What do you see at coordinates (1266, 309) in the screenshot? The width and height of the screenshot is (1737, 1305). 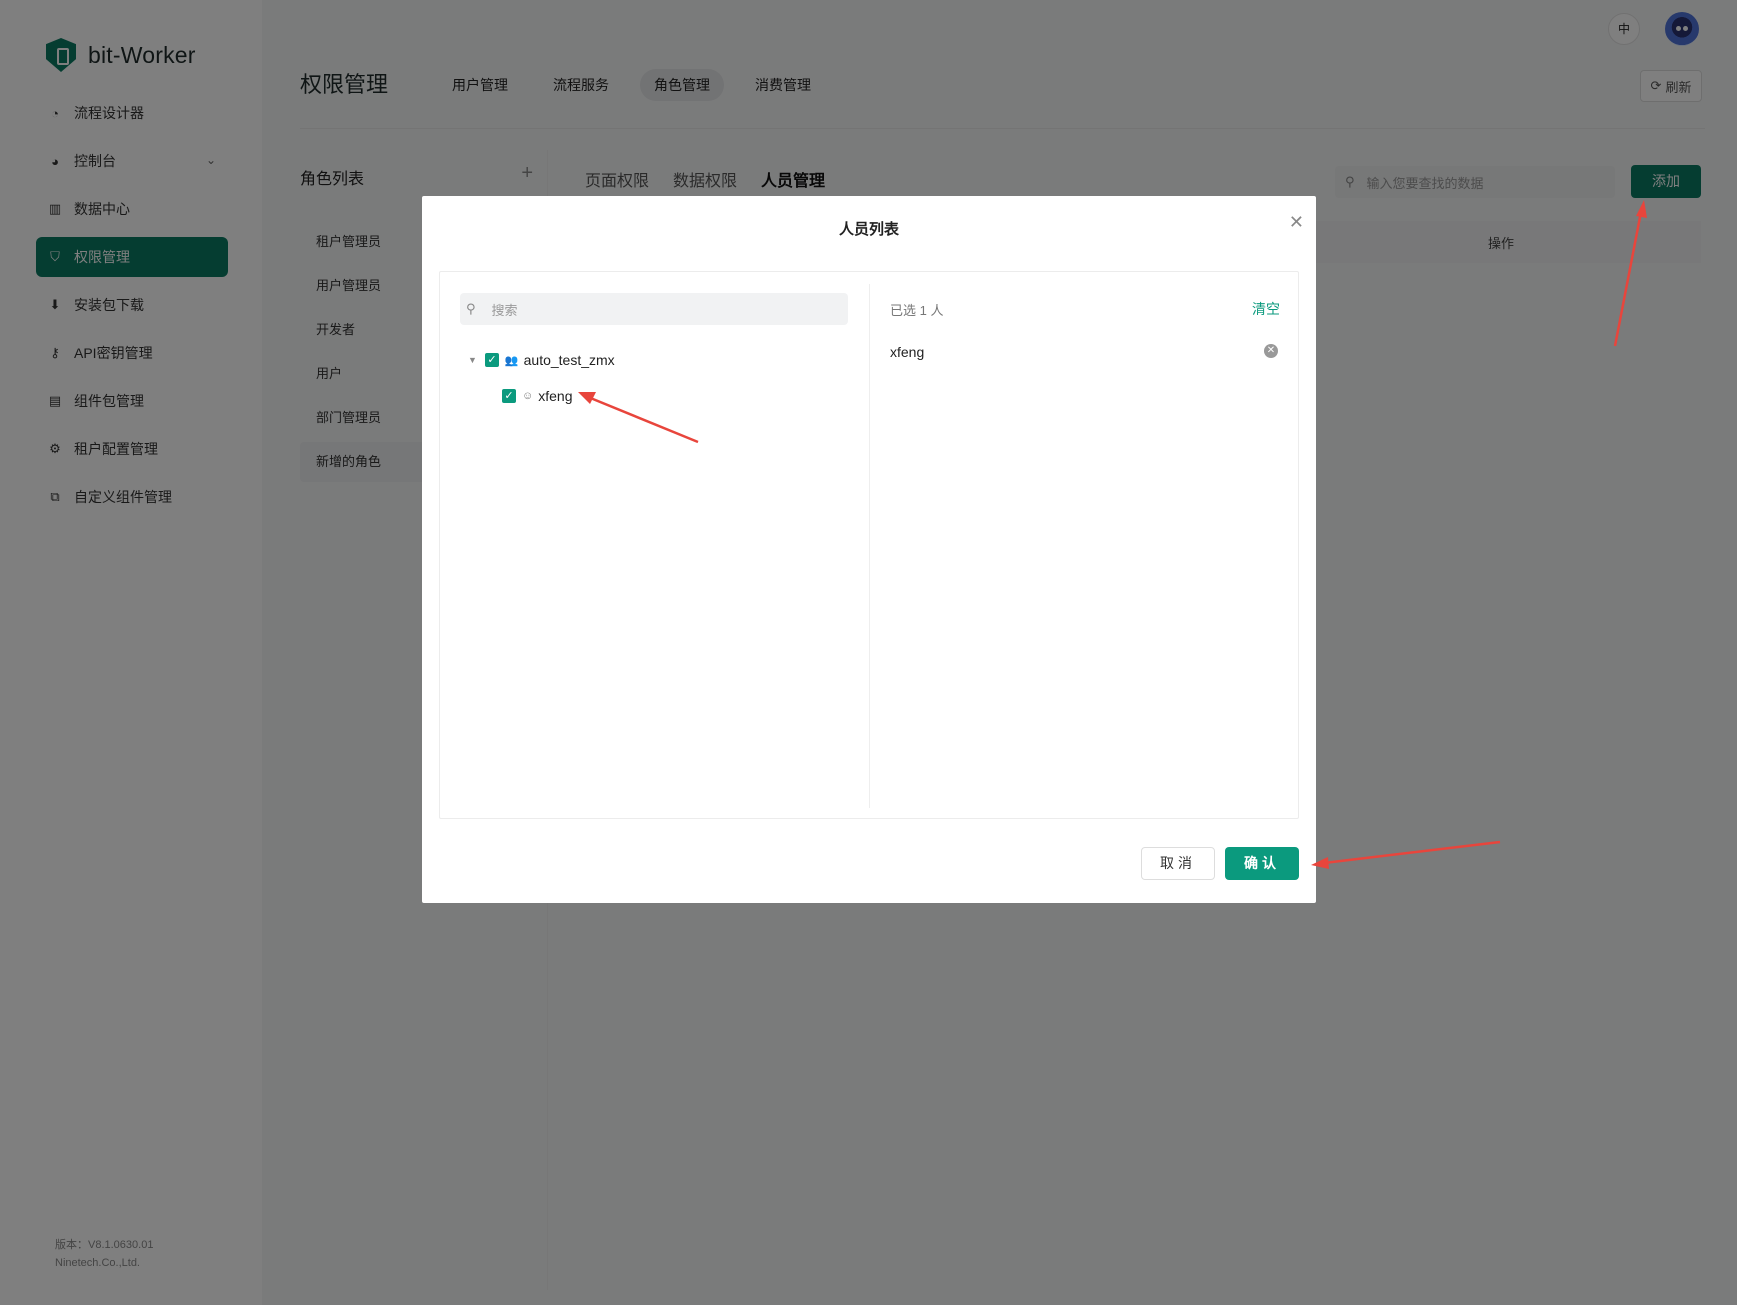 I see `clear-link: 清空` at bounding box center [1266, 309].